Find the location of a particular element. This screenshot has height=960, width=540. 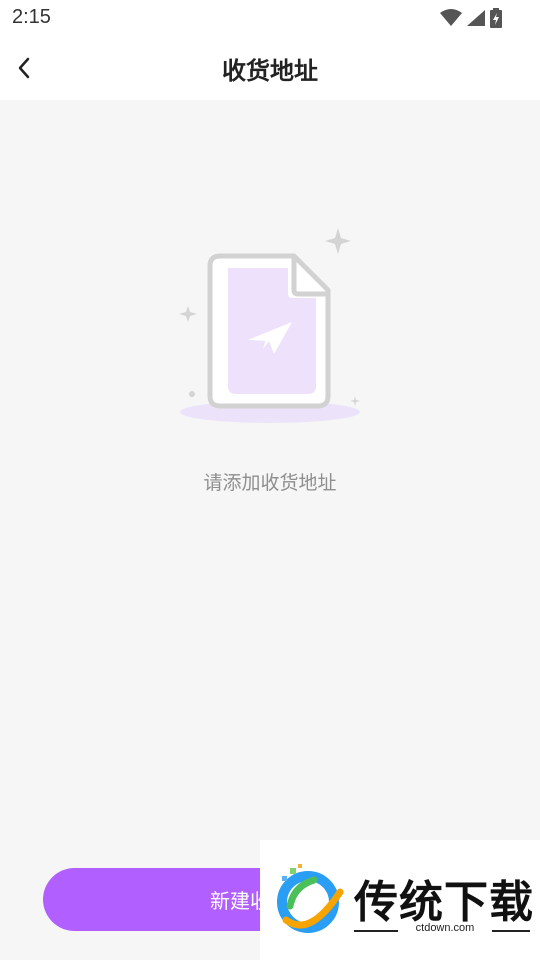

nav-bar: 收货地址 is located at coordinates (270, 68).